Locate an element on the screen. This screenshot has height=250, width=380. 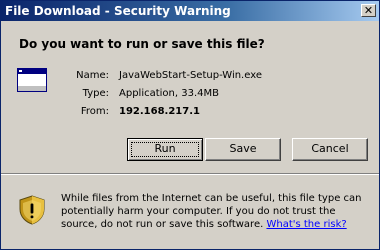
cancel-button-label: Cancel is located at coordinates (330, 148).